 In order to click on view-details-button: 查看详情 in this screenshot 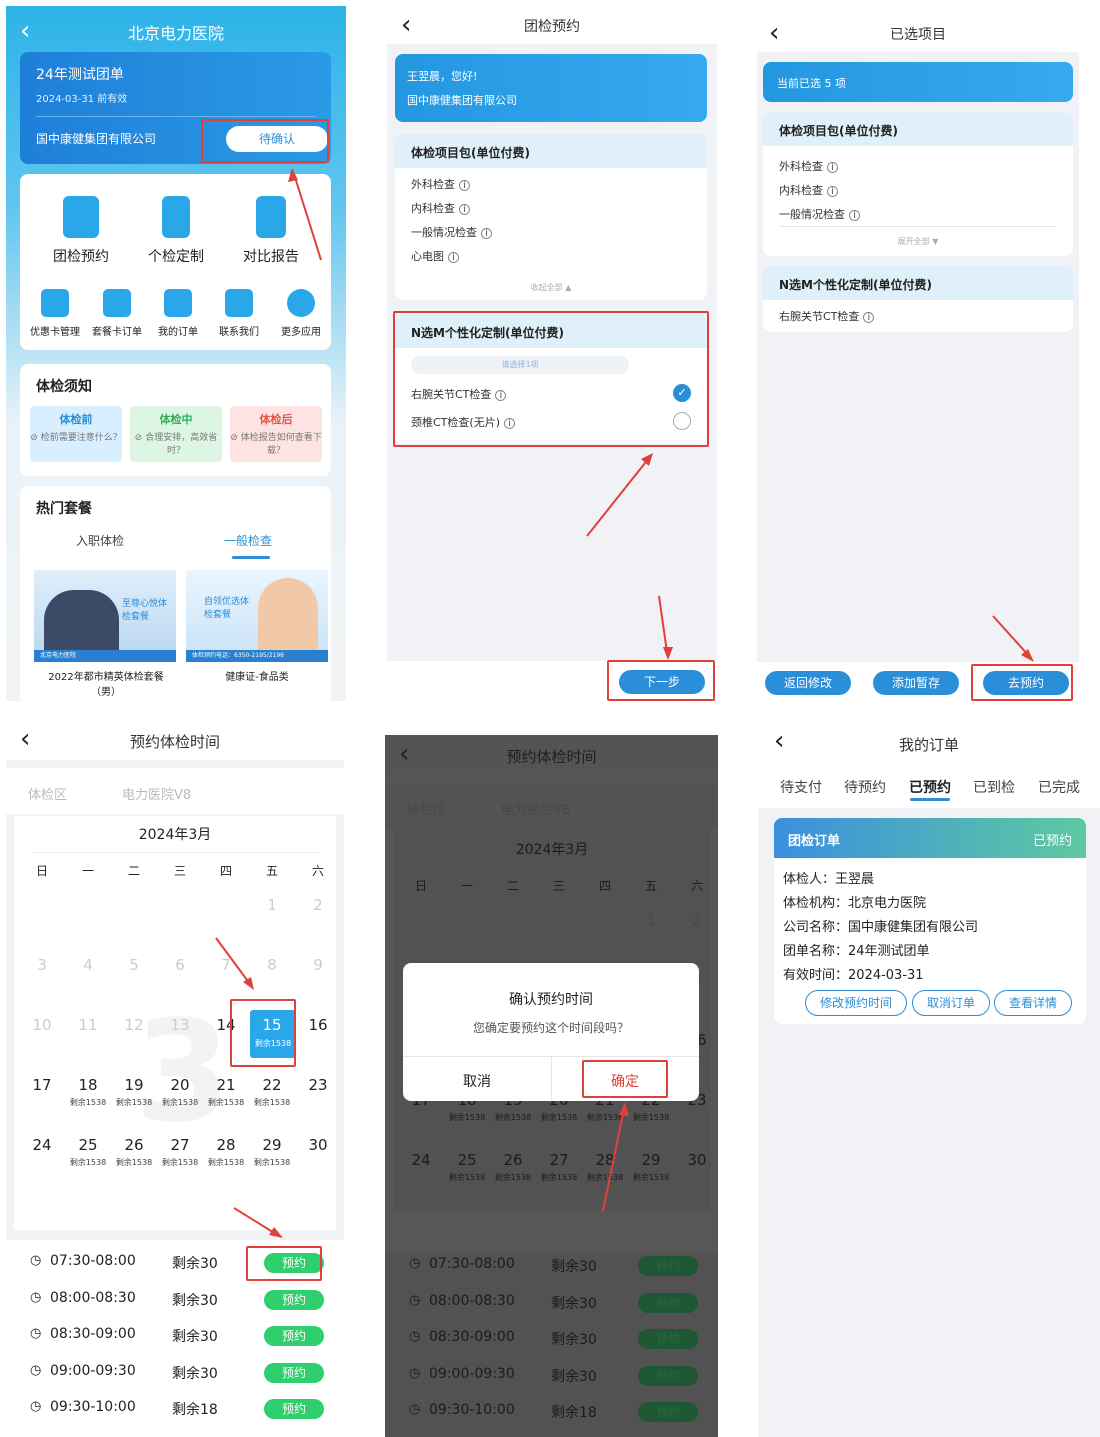, I will do `click(1033, 1003)`.